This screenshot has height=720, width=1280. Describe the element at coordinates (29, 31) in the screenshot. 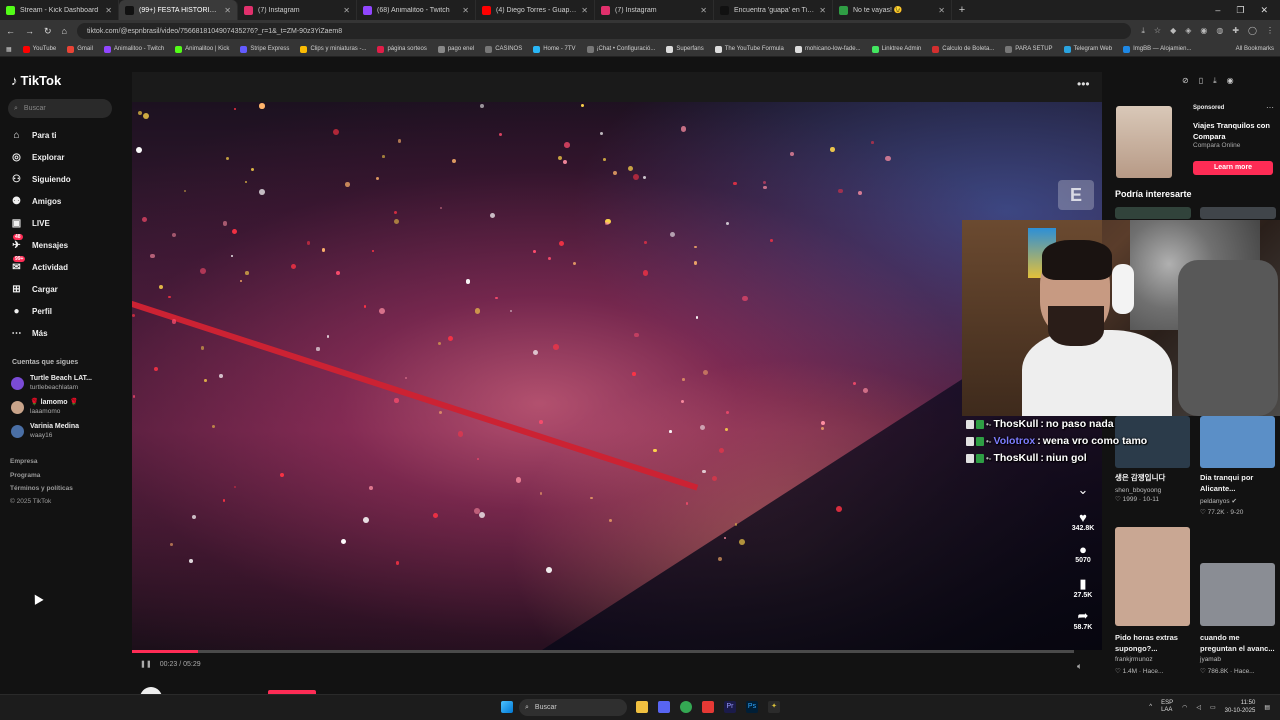

I see `forward-icon: →` at that location.